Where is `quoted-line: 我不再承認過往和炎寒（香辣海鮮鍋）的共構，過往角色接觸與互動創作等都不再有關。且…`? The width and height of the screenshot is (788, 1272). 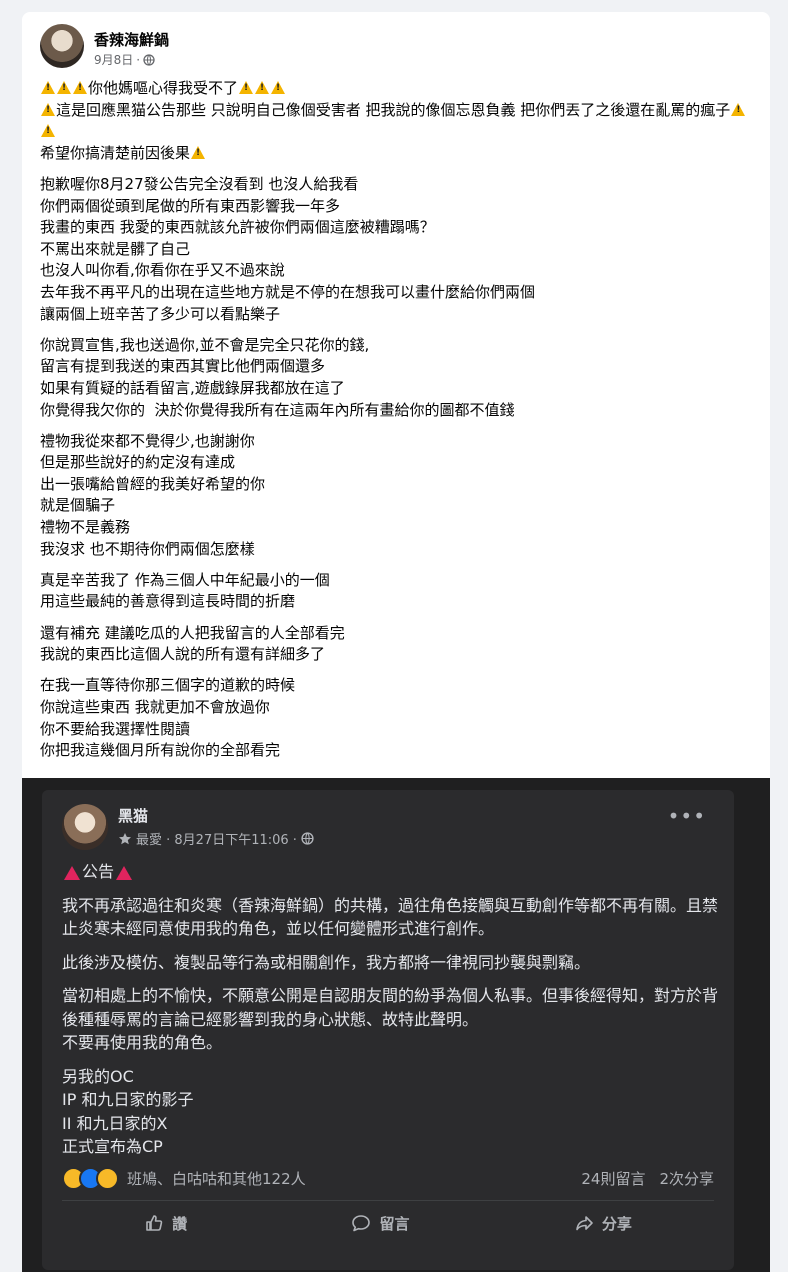 quoted-line: 我不再承認過往和炎寒（香辣海鮮鍋）的共構，過往角色接觸與互動創作等都不再有關。且… is located at coordinates (390, 917).